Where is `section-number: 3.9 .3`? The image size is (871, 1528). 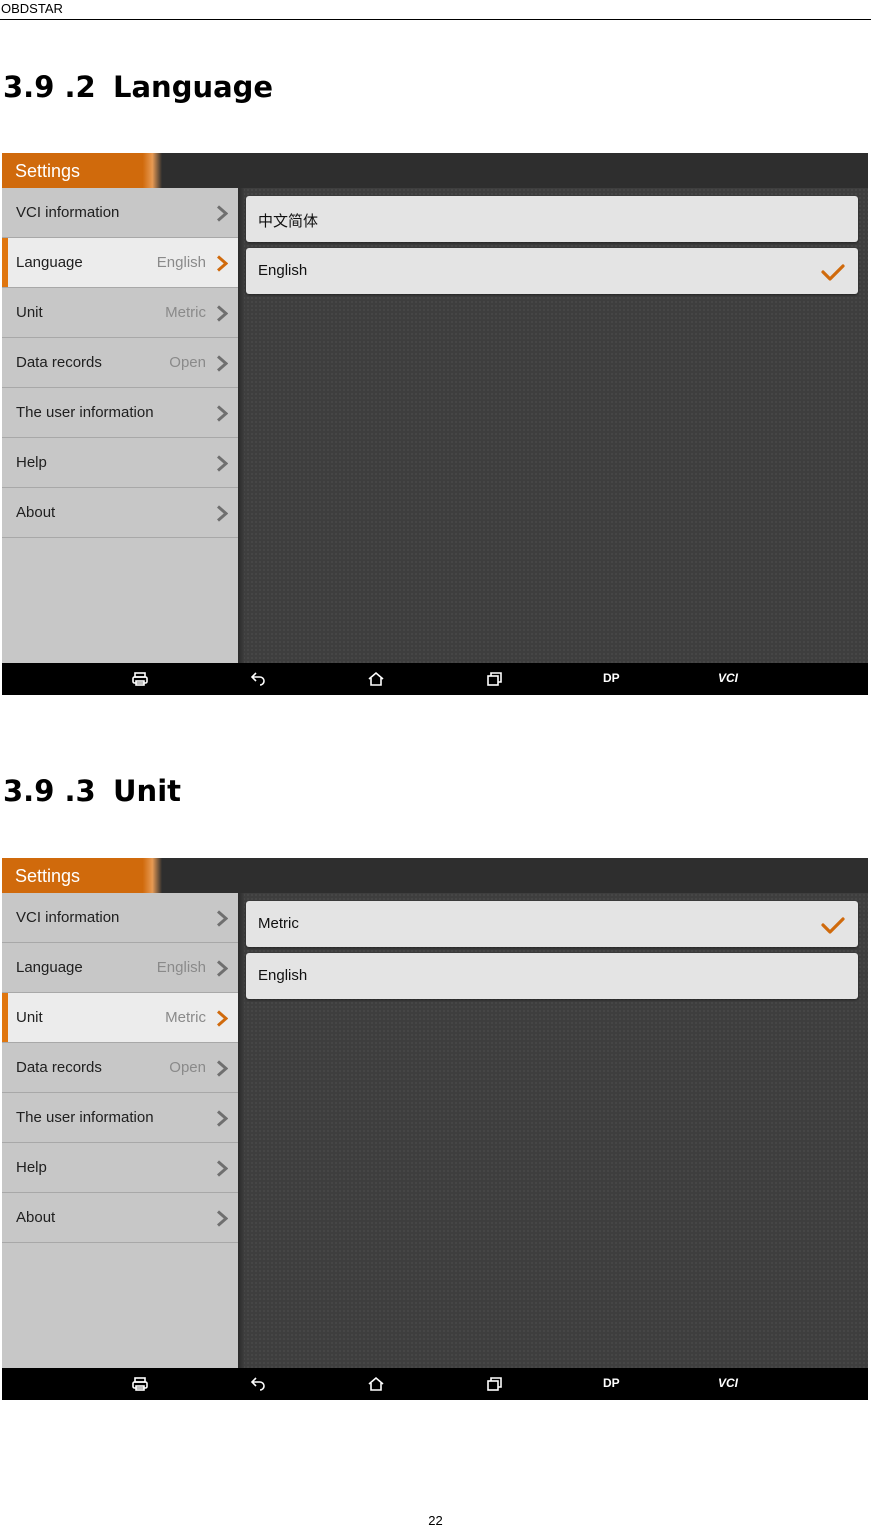 section-number: 3.9 .3 is located at coordinates (49, 791).